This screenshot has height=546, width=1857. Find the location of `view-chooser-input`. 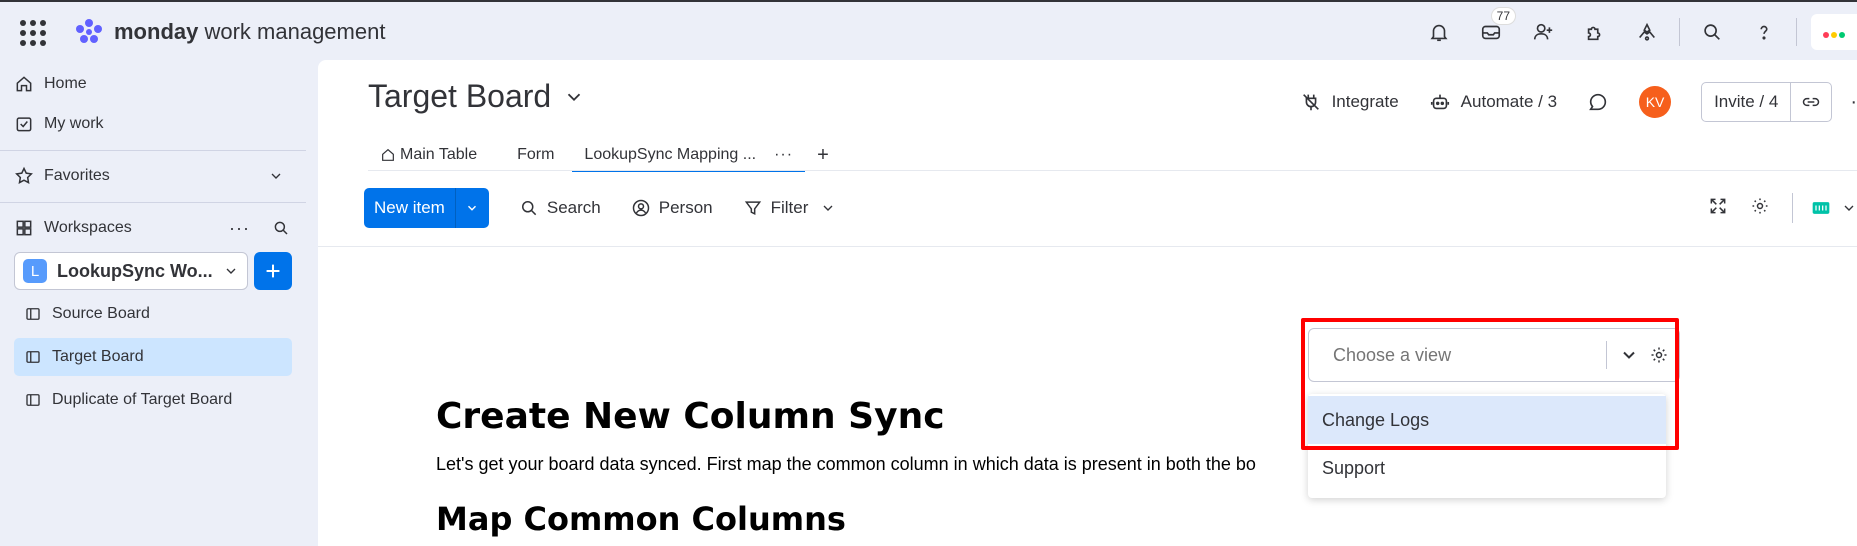

view-chooser-input is located at coordinates (1469, 355).